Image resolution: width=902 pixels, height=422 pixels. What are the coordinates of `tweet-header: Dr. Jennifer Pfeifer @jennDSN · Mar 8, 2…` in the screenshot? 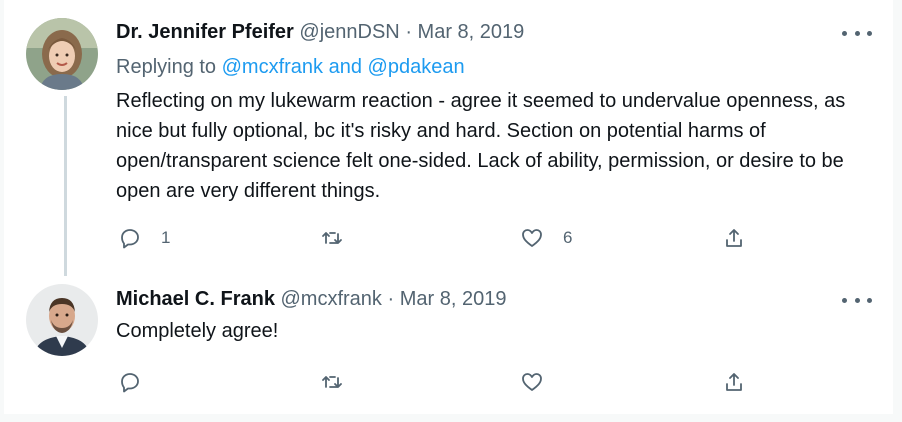 It's located at (320, 32).